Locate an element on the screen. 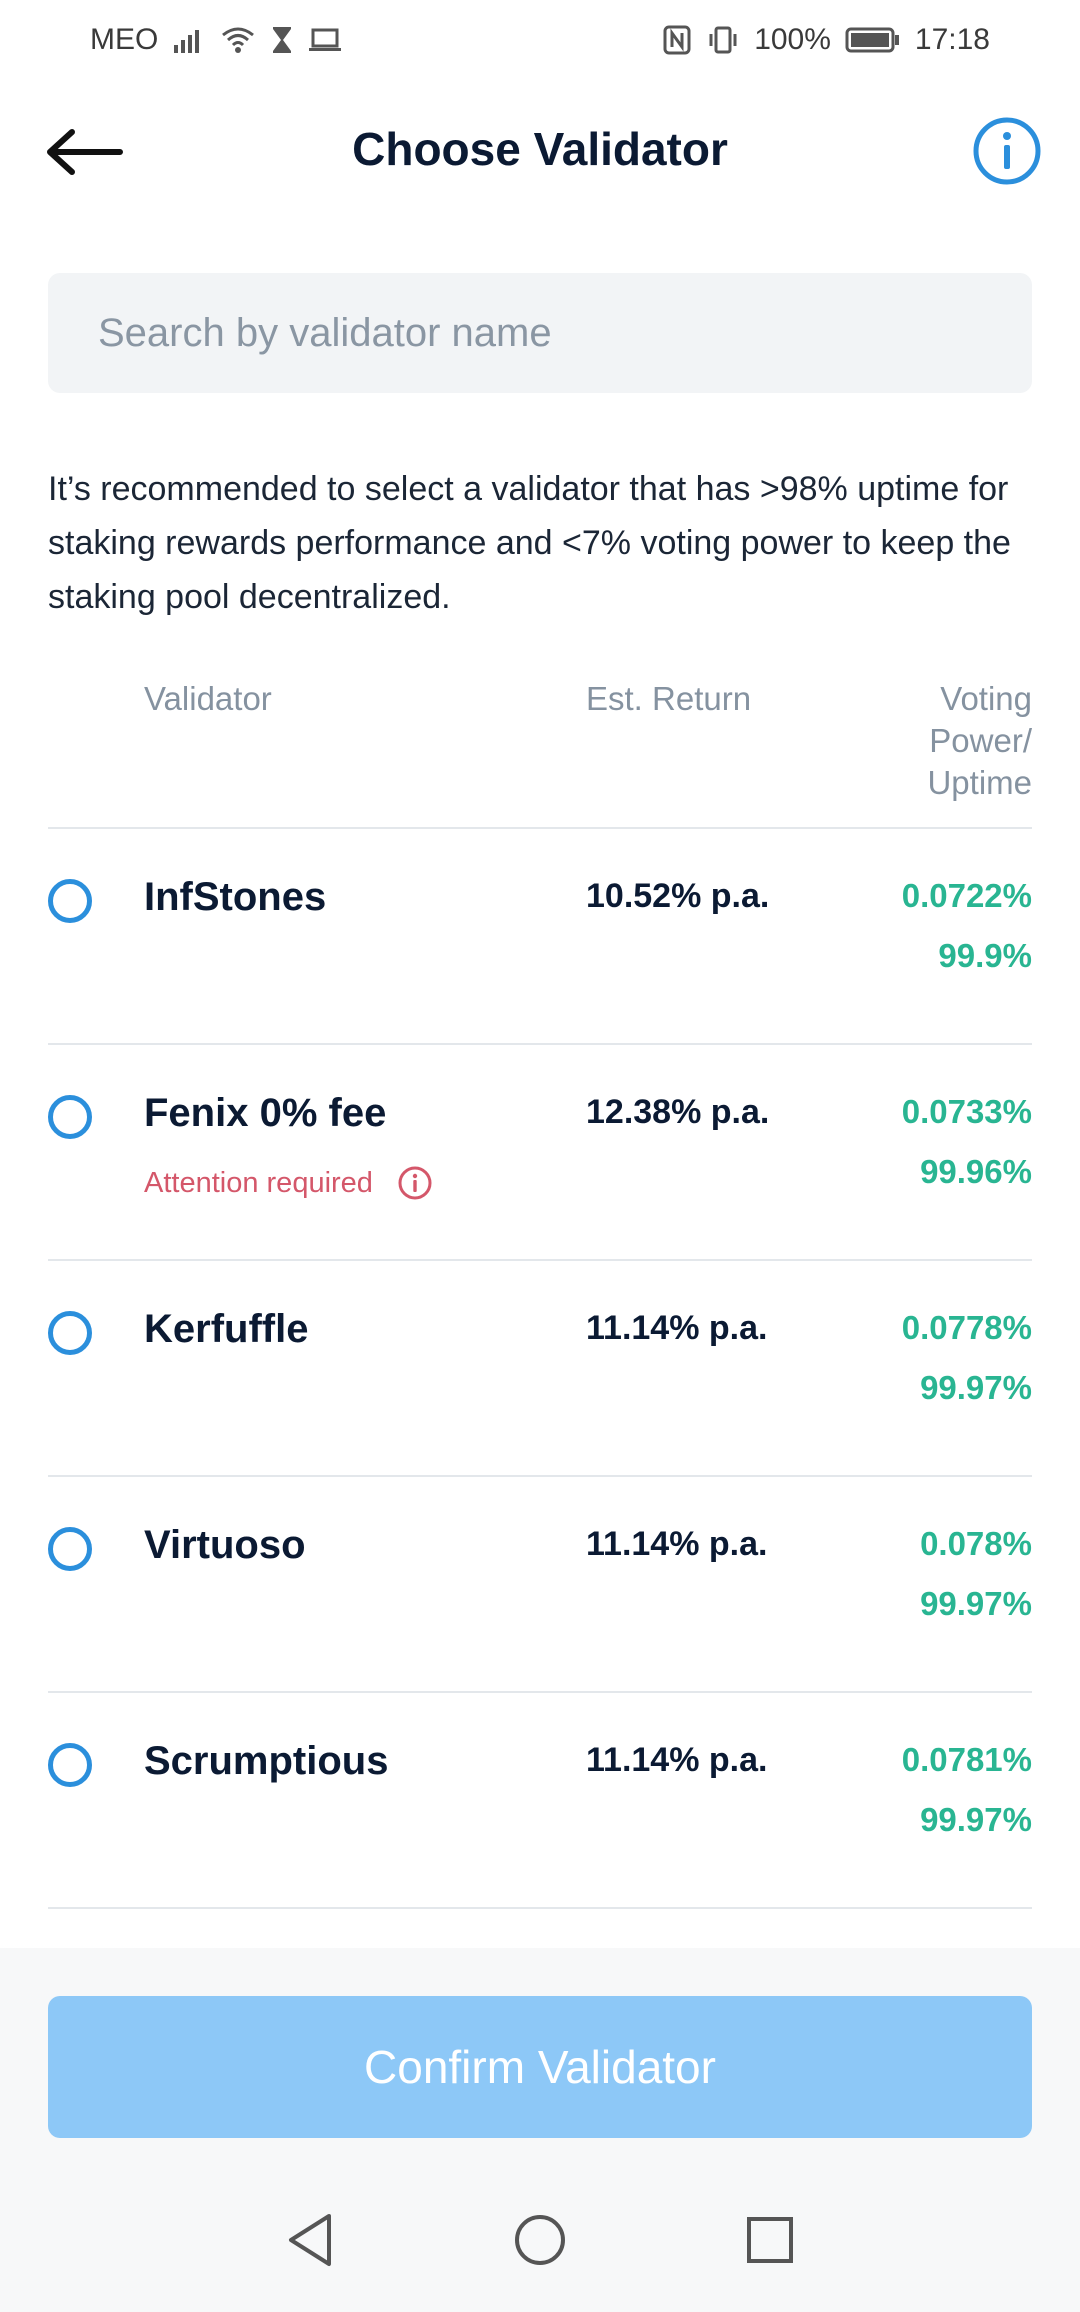  validator-voting-power: 0.0778% is located at coordinates (966, 1327).